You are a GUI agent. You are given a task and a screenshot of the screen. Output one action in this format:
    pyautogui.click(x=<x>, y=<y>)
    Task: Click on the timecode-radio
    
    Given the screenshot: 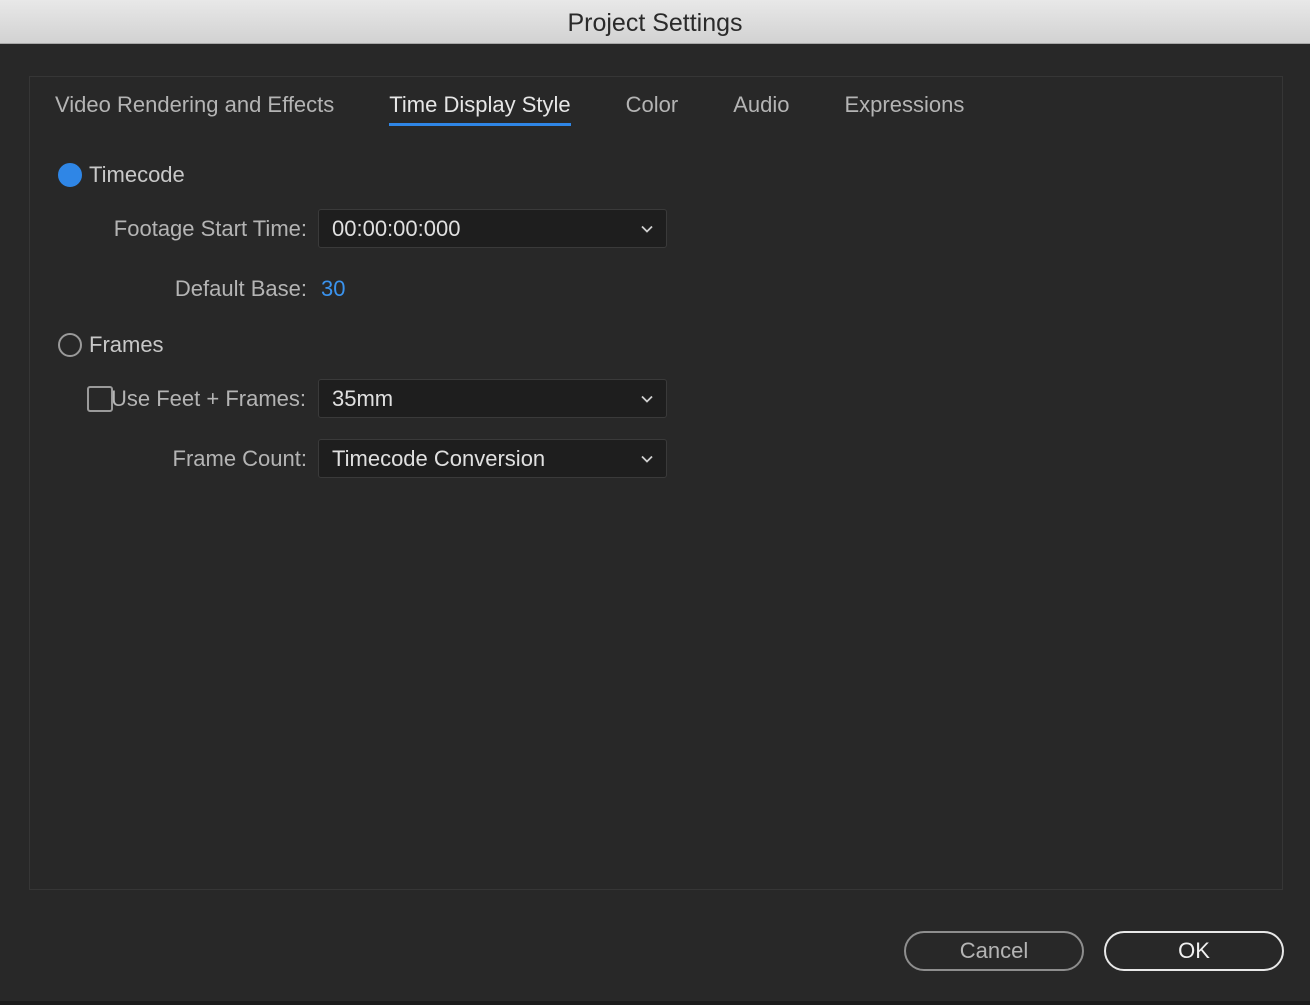 What is the action you would take?
    pyautogui.click(x=70, y=175)
    